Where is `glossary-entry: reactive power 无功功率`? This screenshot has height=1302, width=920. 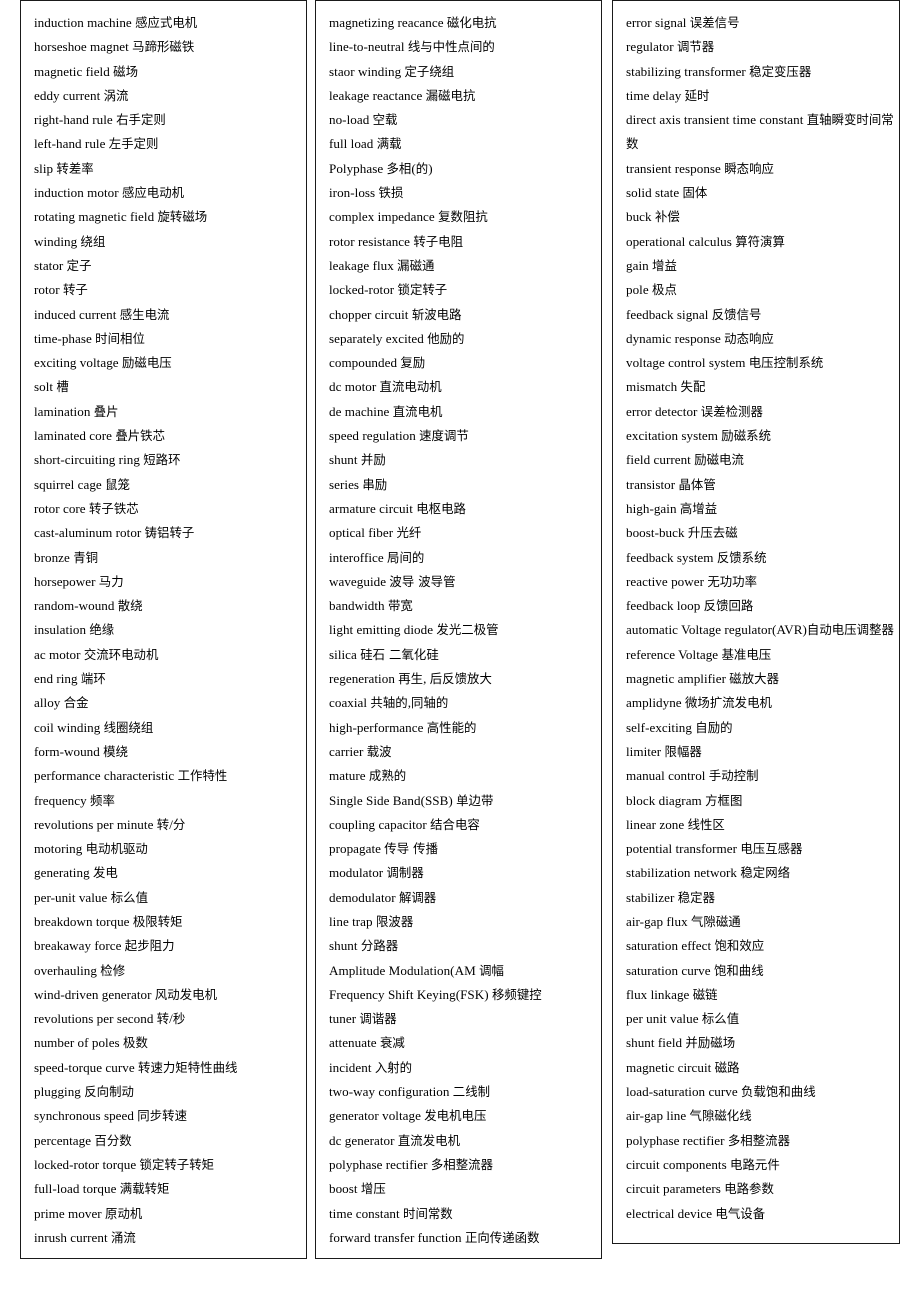
glossary-entry: reactive power 无功功率 is located at coordinates (756, 582).